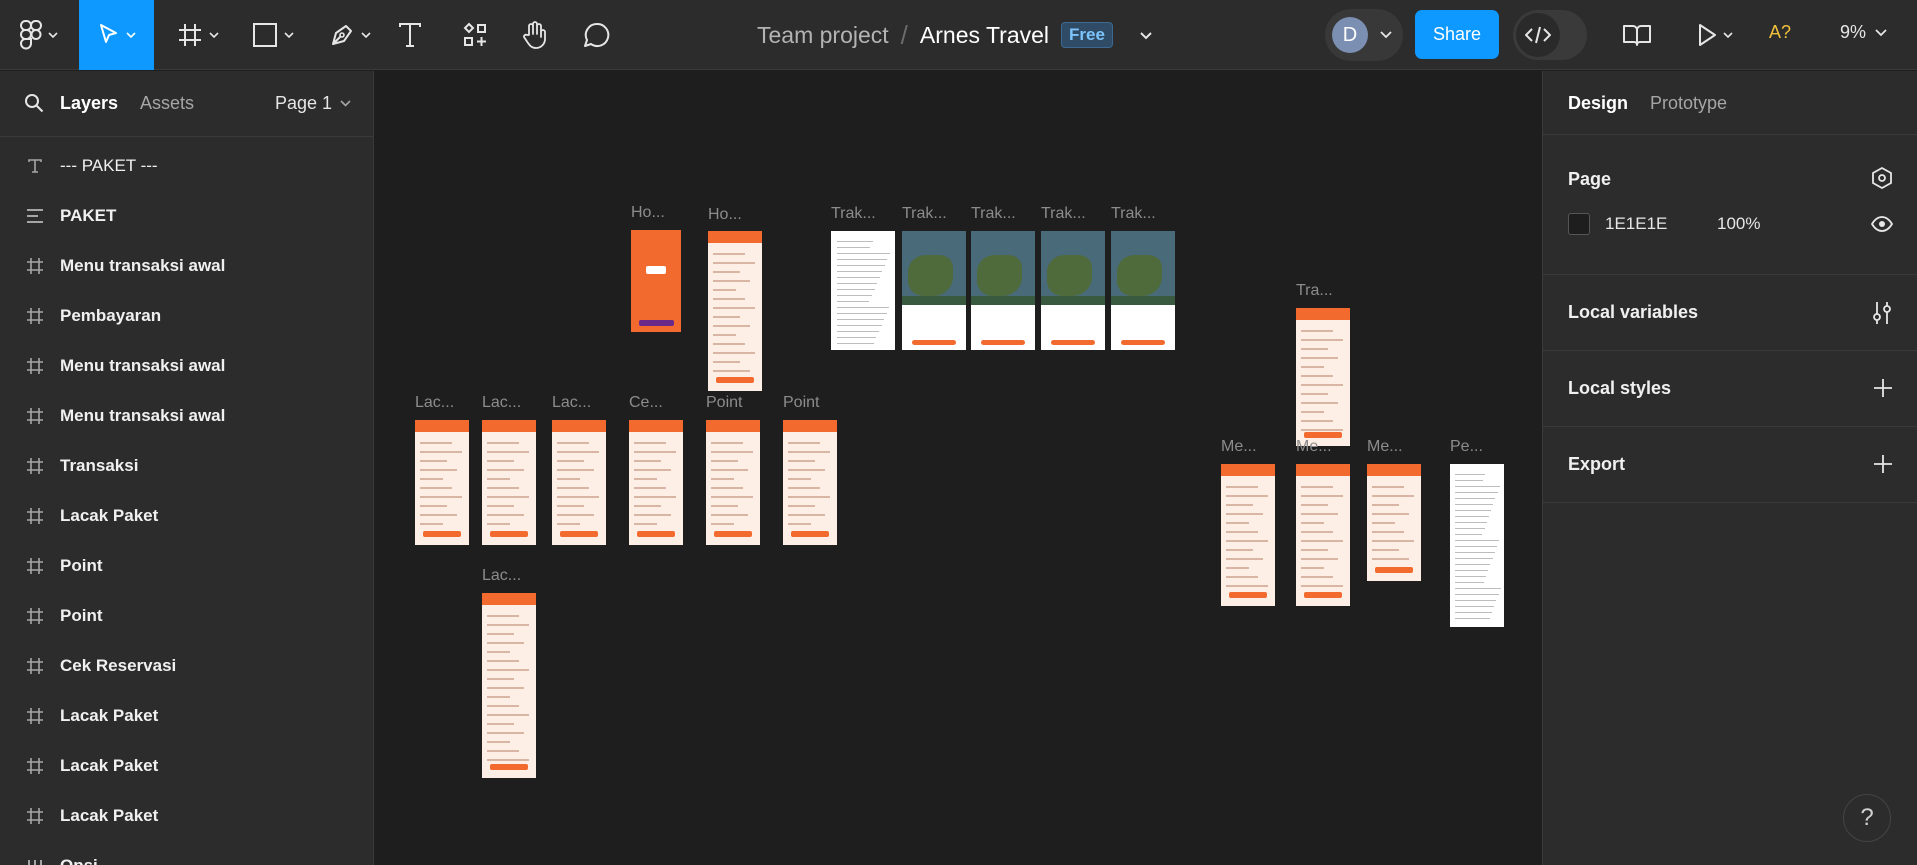 The width and height of the screenshot is (1917, 865). Describe the element at coordinates (823, 35) in the screenshot. I see `team-name: Team project` at that location.